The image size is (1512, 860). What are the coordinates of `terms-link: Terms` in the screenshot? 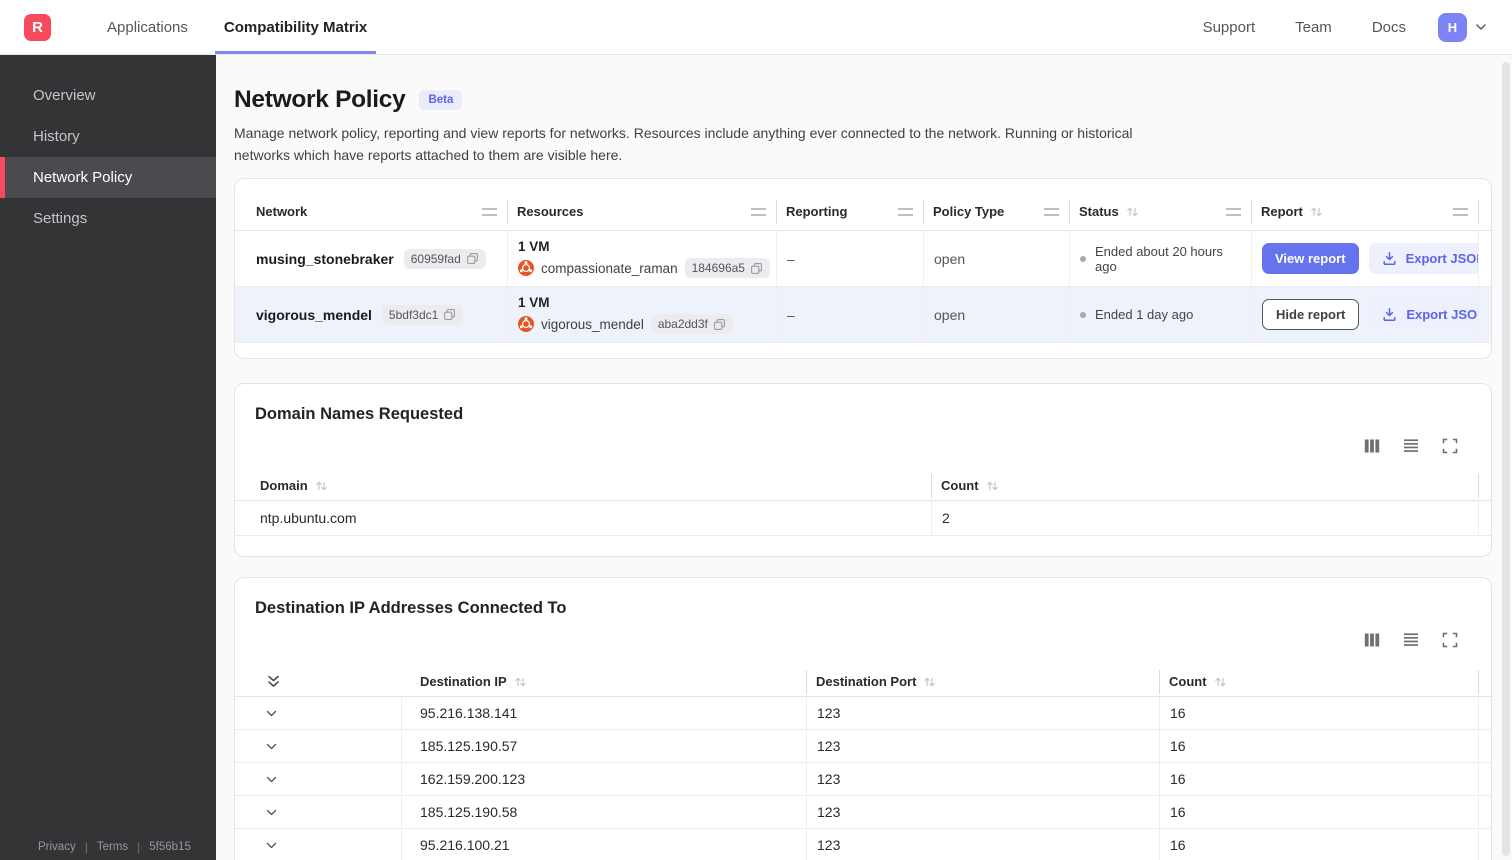 It's located at (112, 847).